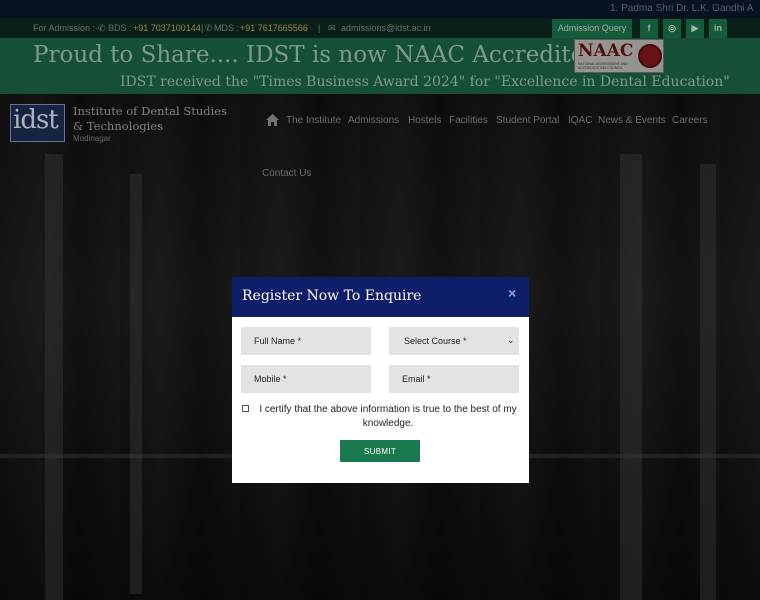 This screenshot has width=760, height=600. I want to click on submit-button: SUBMIT, so click(380, 451).